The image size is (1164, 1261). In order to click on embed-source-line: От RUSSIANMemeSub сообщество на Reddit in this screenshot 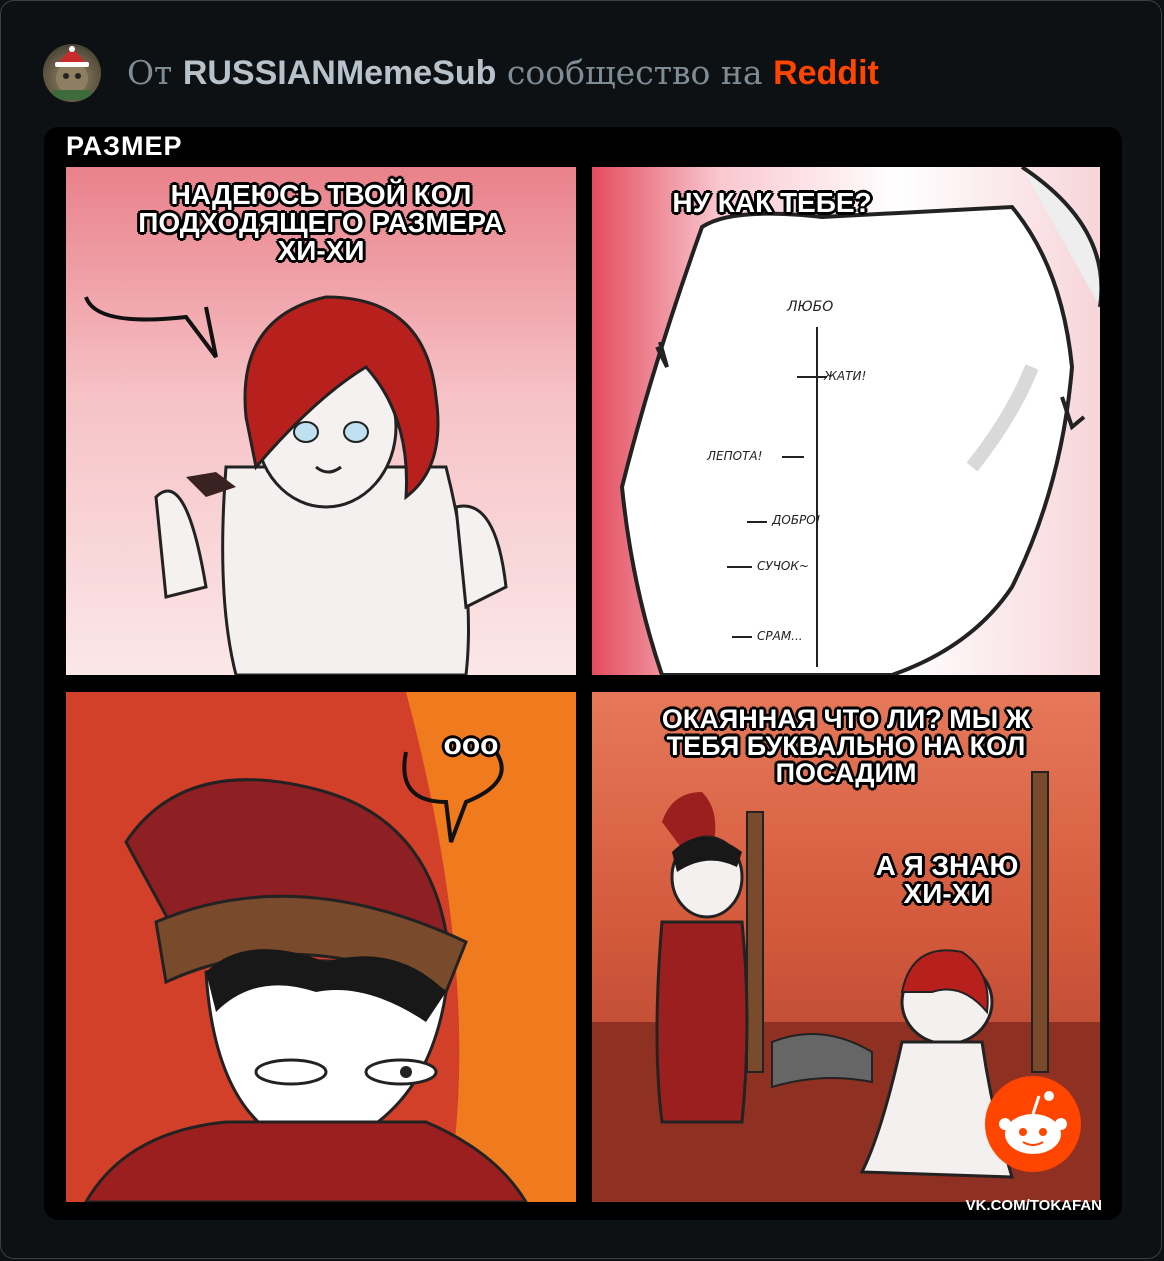, I will do `click(503, 73)`.